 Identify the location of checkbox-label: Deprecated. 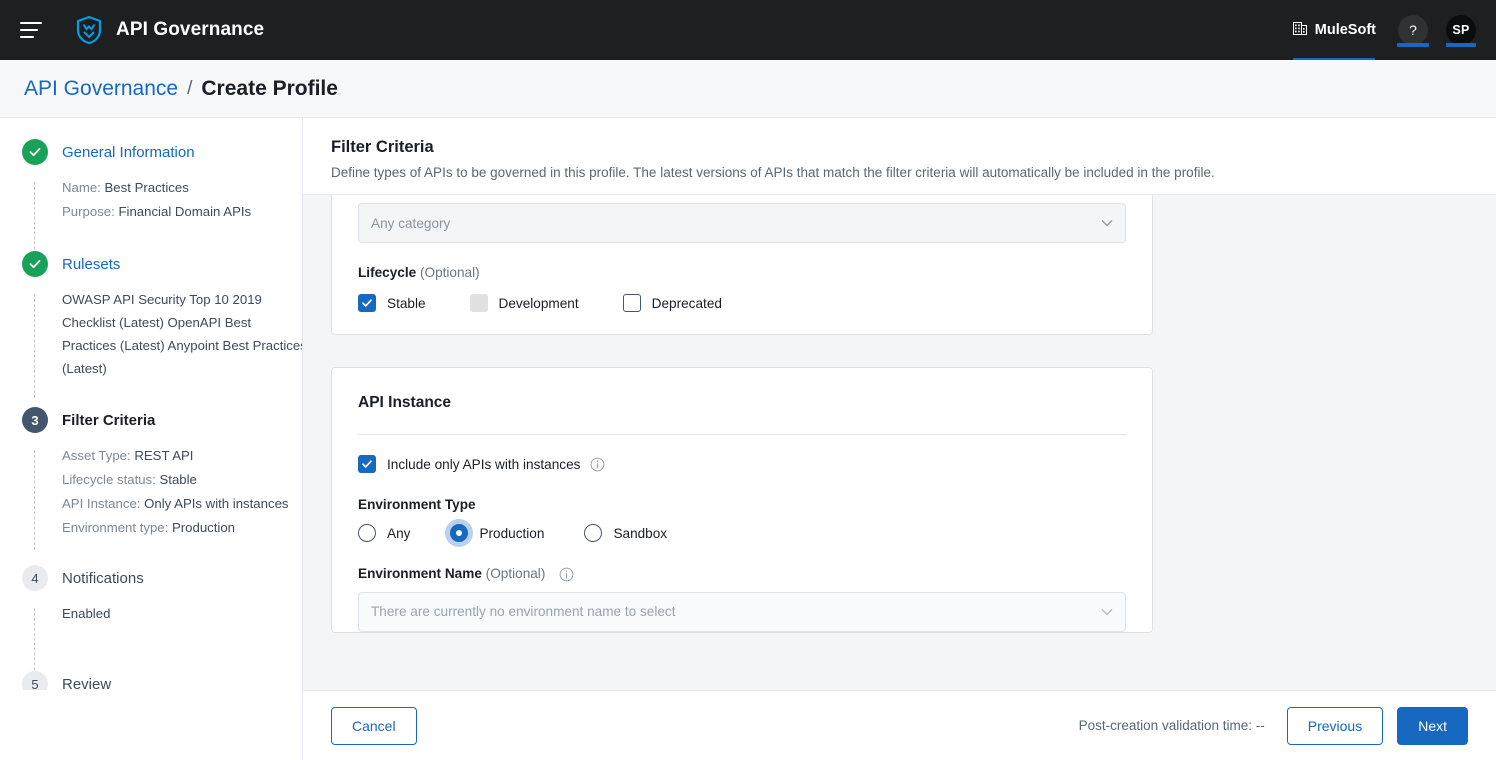
(686, 303).